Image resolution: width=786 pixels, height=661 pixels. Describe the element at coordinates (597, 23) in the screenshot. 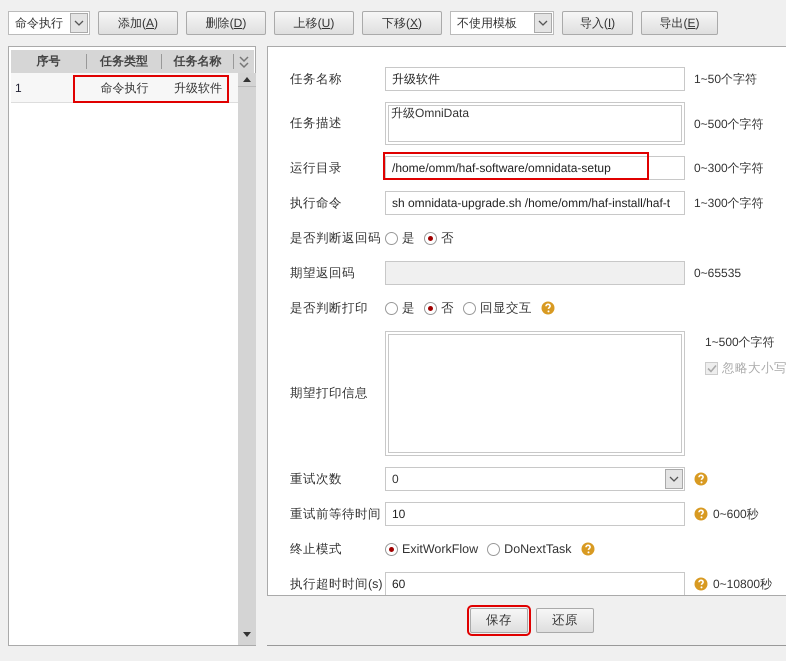

I see `toolbar-button: 导入(I)` at that location.